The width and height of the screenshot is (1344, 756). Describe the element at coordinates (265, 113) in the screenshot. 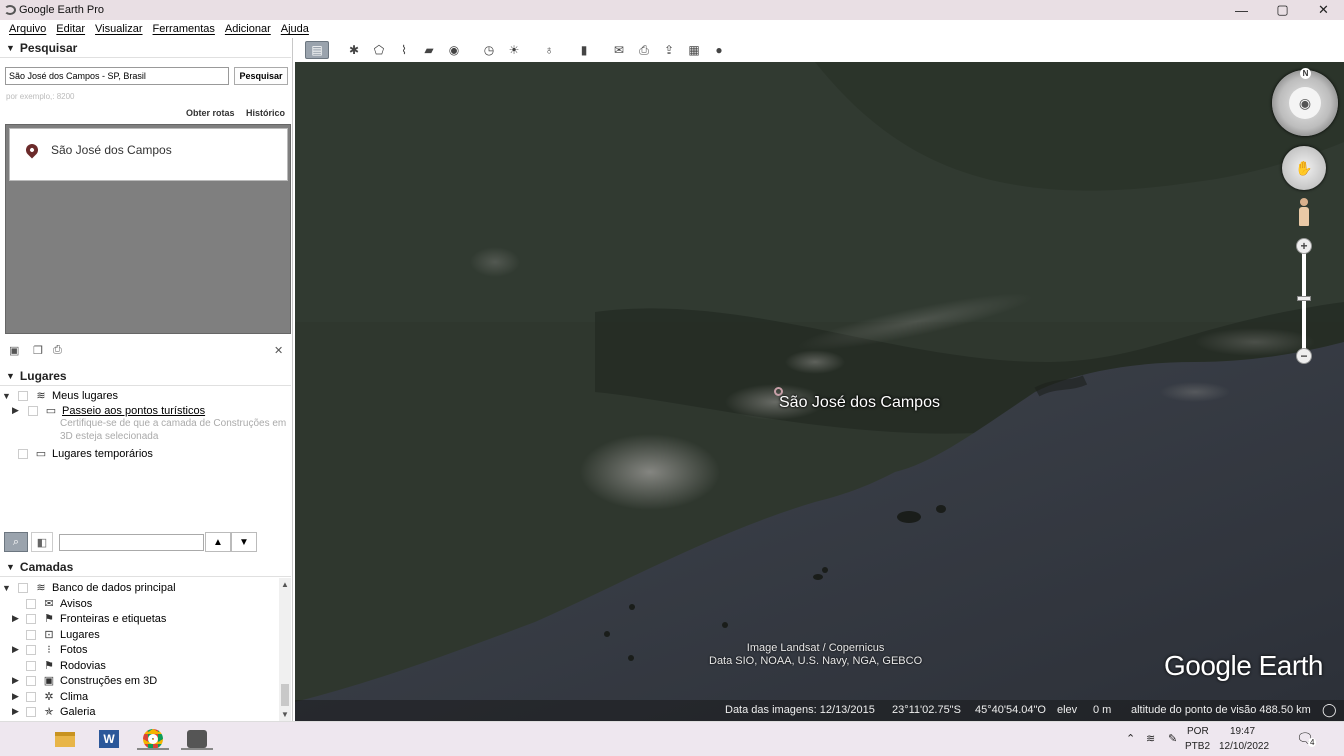

I see `history-link: Histórico` at that location.